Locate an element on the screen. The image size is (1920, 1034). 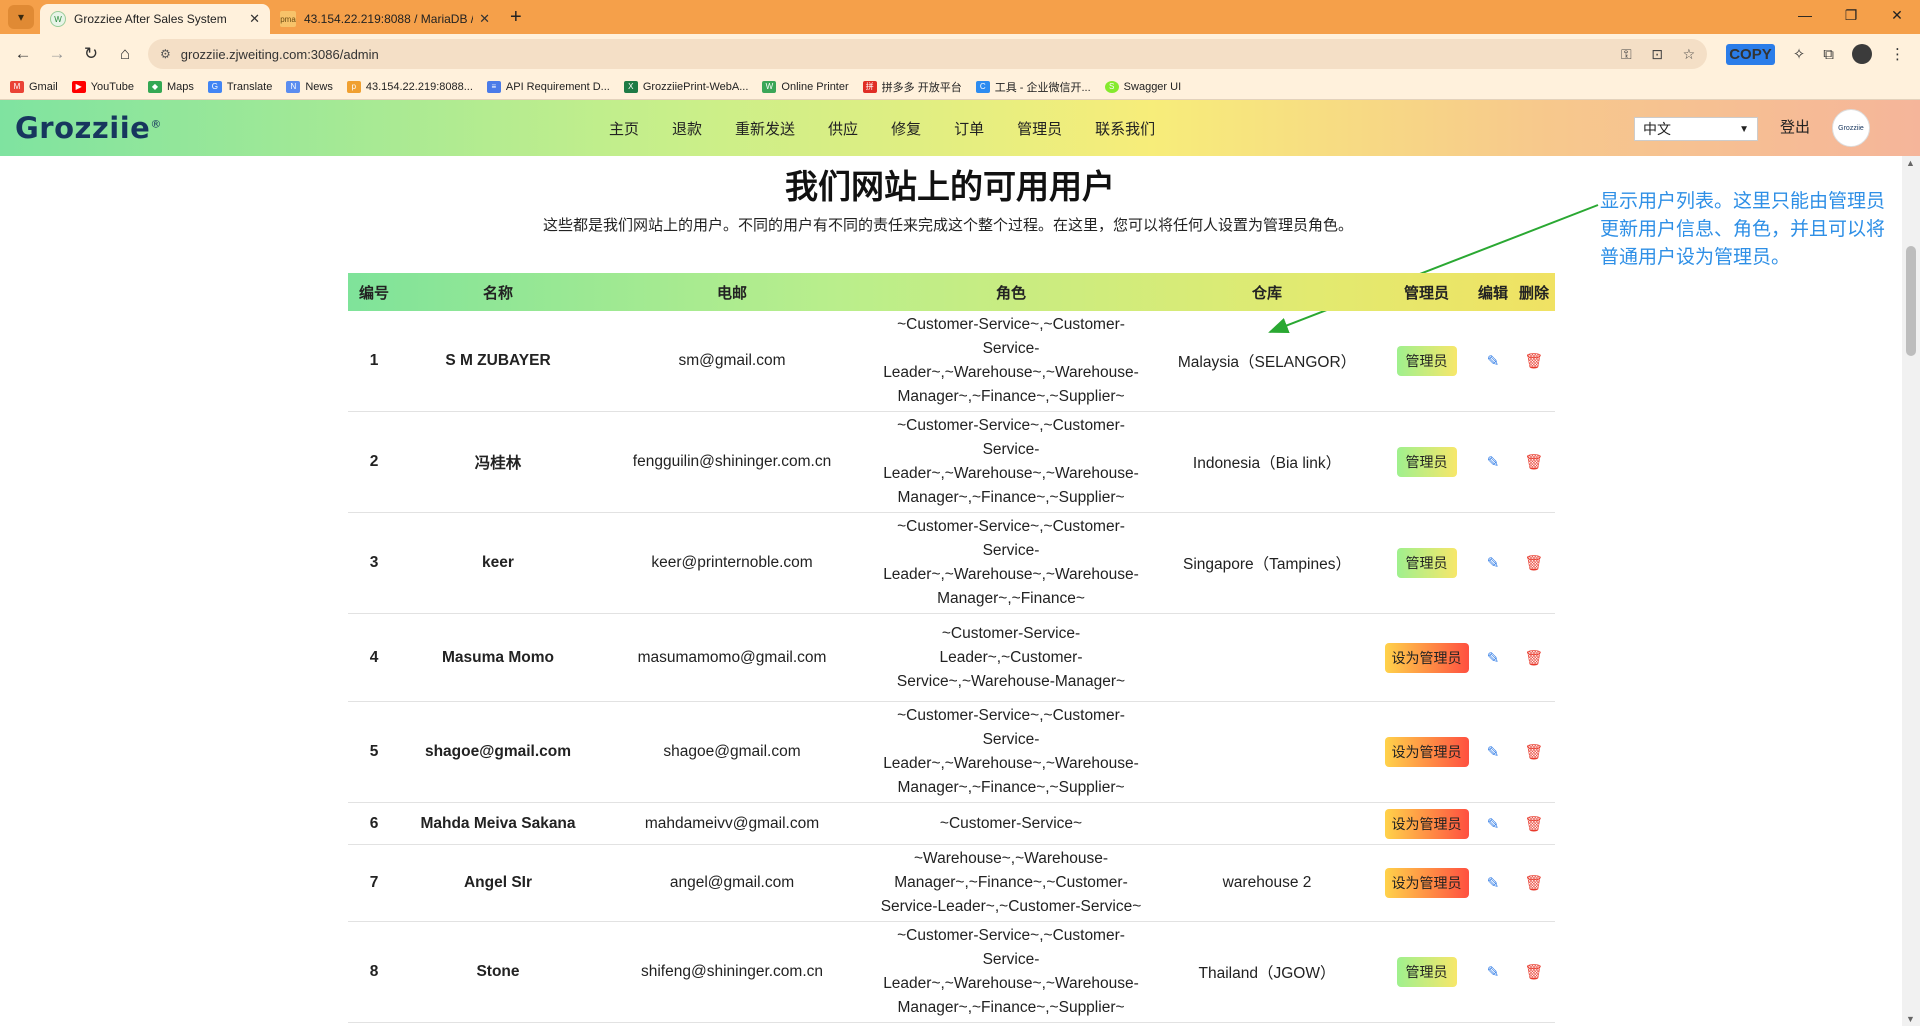
site-info-icon: ⚙ is located at coordinates (165, 54).